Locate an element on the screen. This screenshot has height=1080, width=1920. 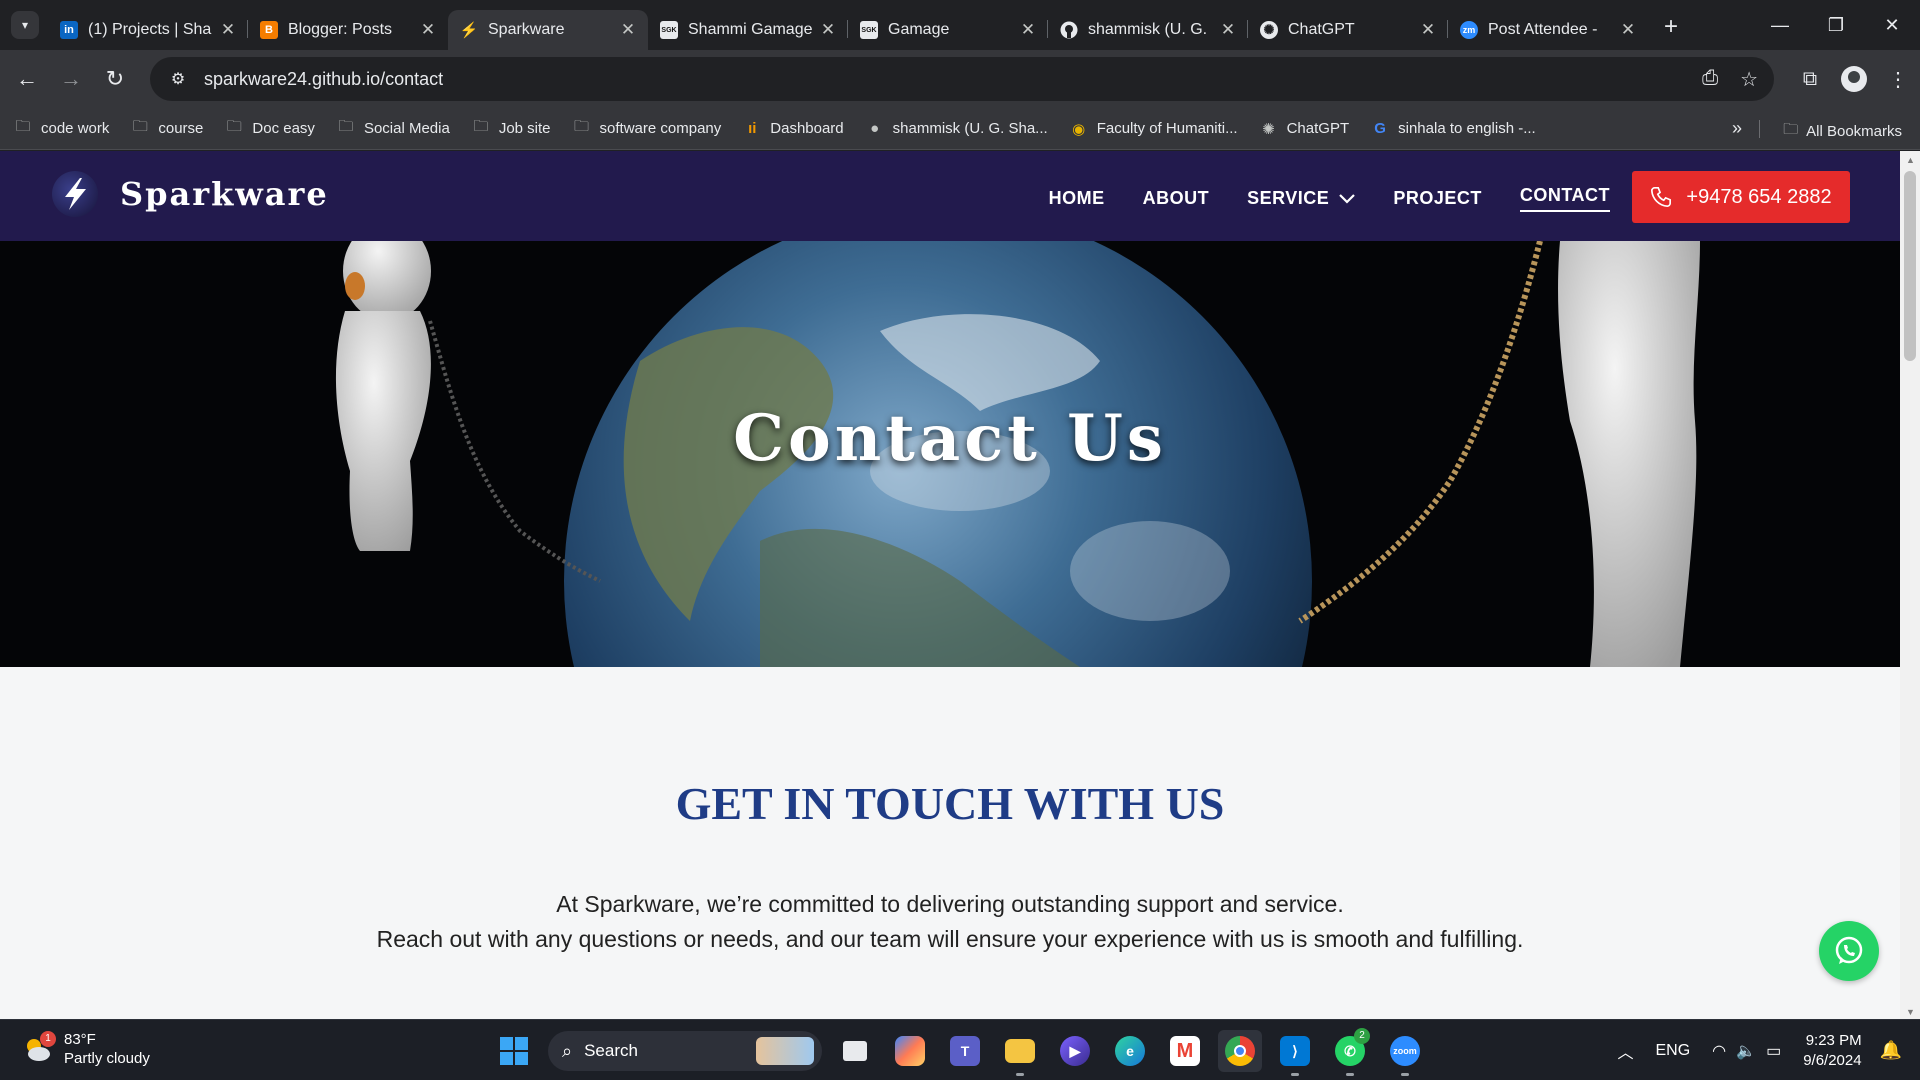
windows-start-icon is located at coordinates (514, 1051).